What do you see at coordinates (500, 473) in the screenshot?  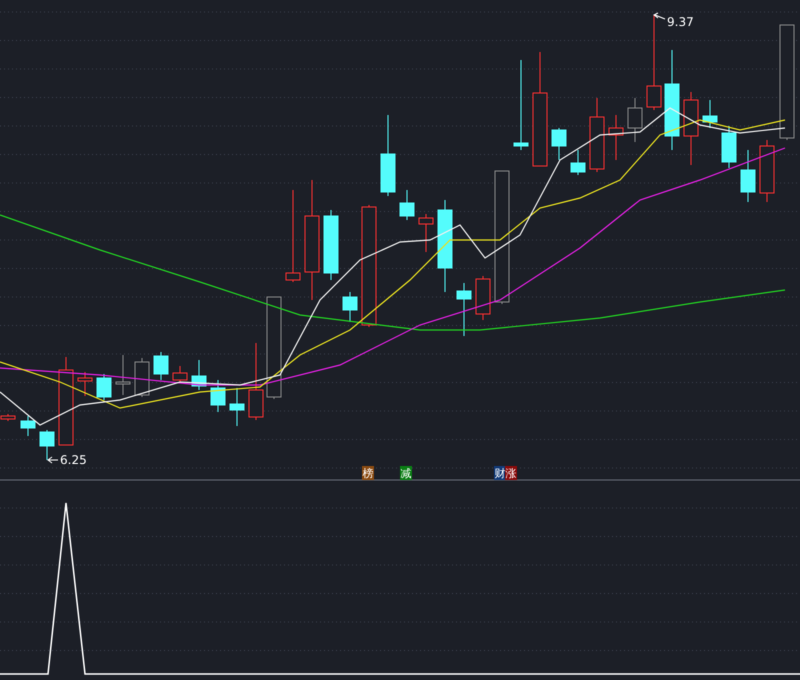 I see `signal-badge: 财` at bounding box center [500, 473].